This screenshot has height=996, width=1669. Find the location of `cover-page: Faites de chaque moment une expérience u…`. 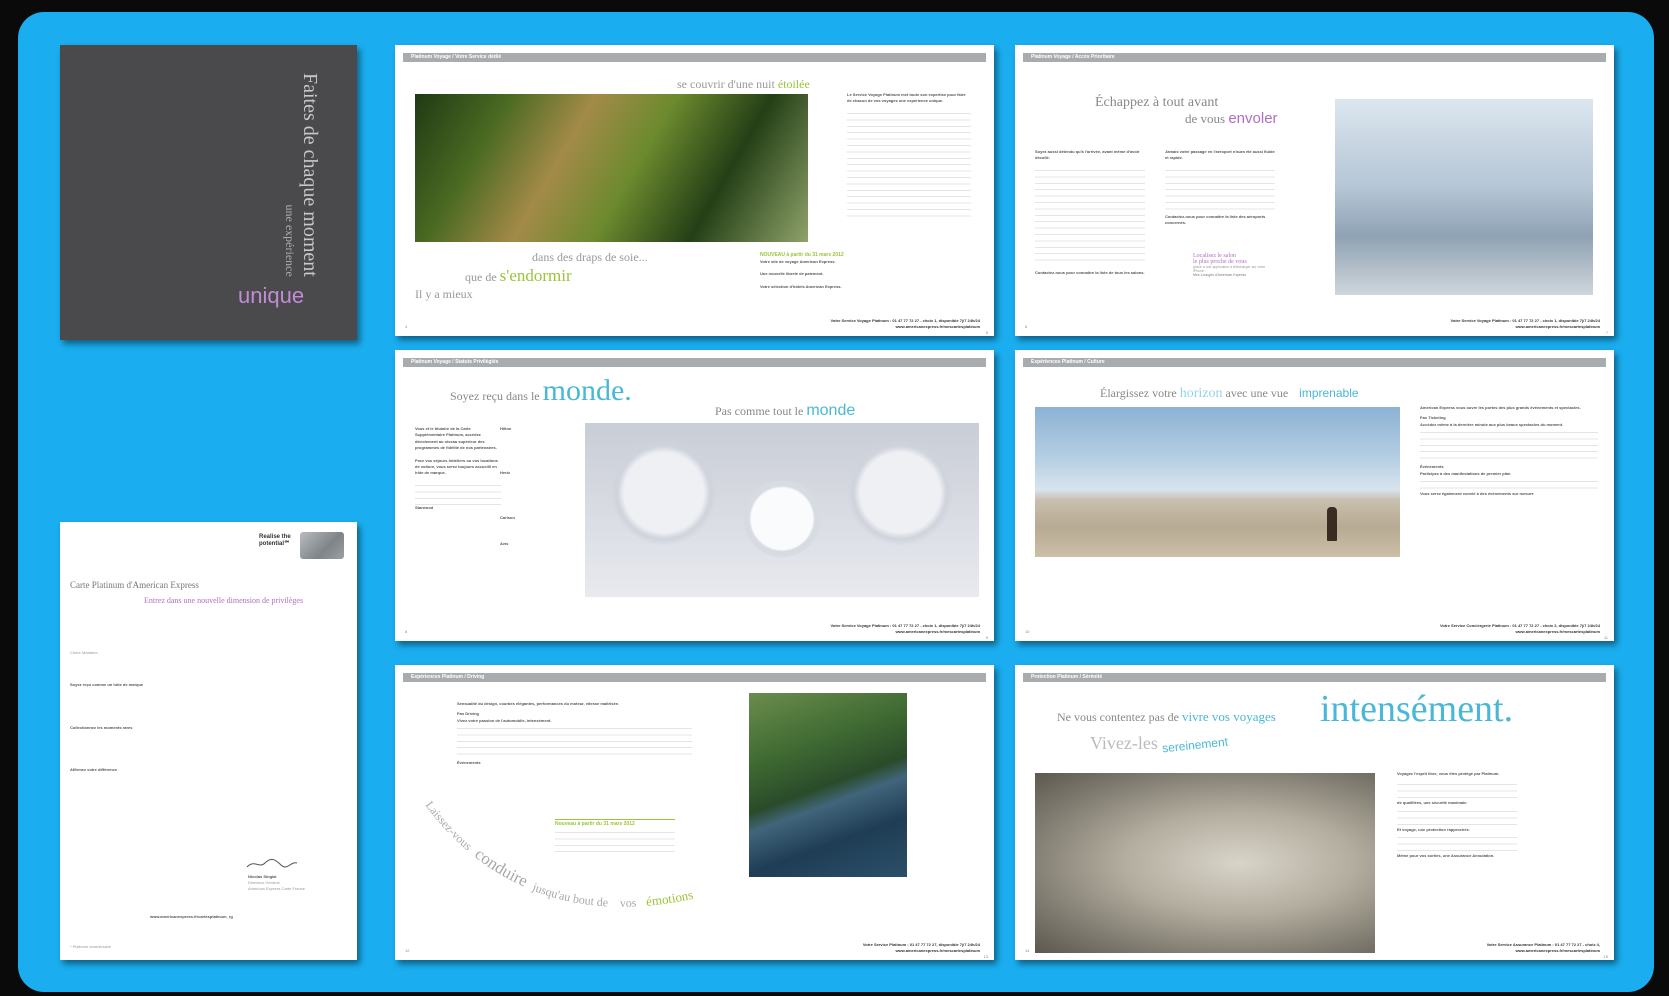

cover-page: Faites de chaque moment une expérience u… is located at coordinates (208, 192).